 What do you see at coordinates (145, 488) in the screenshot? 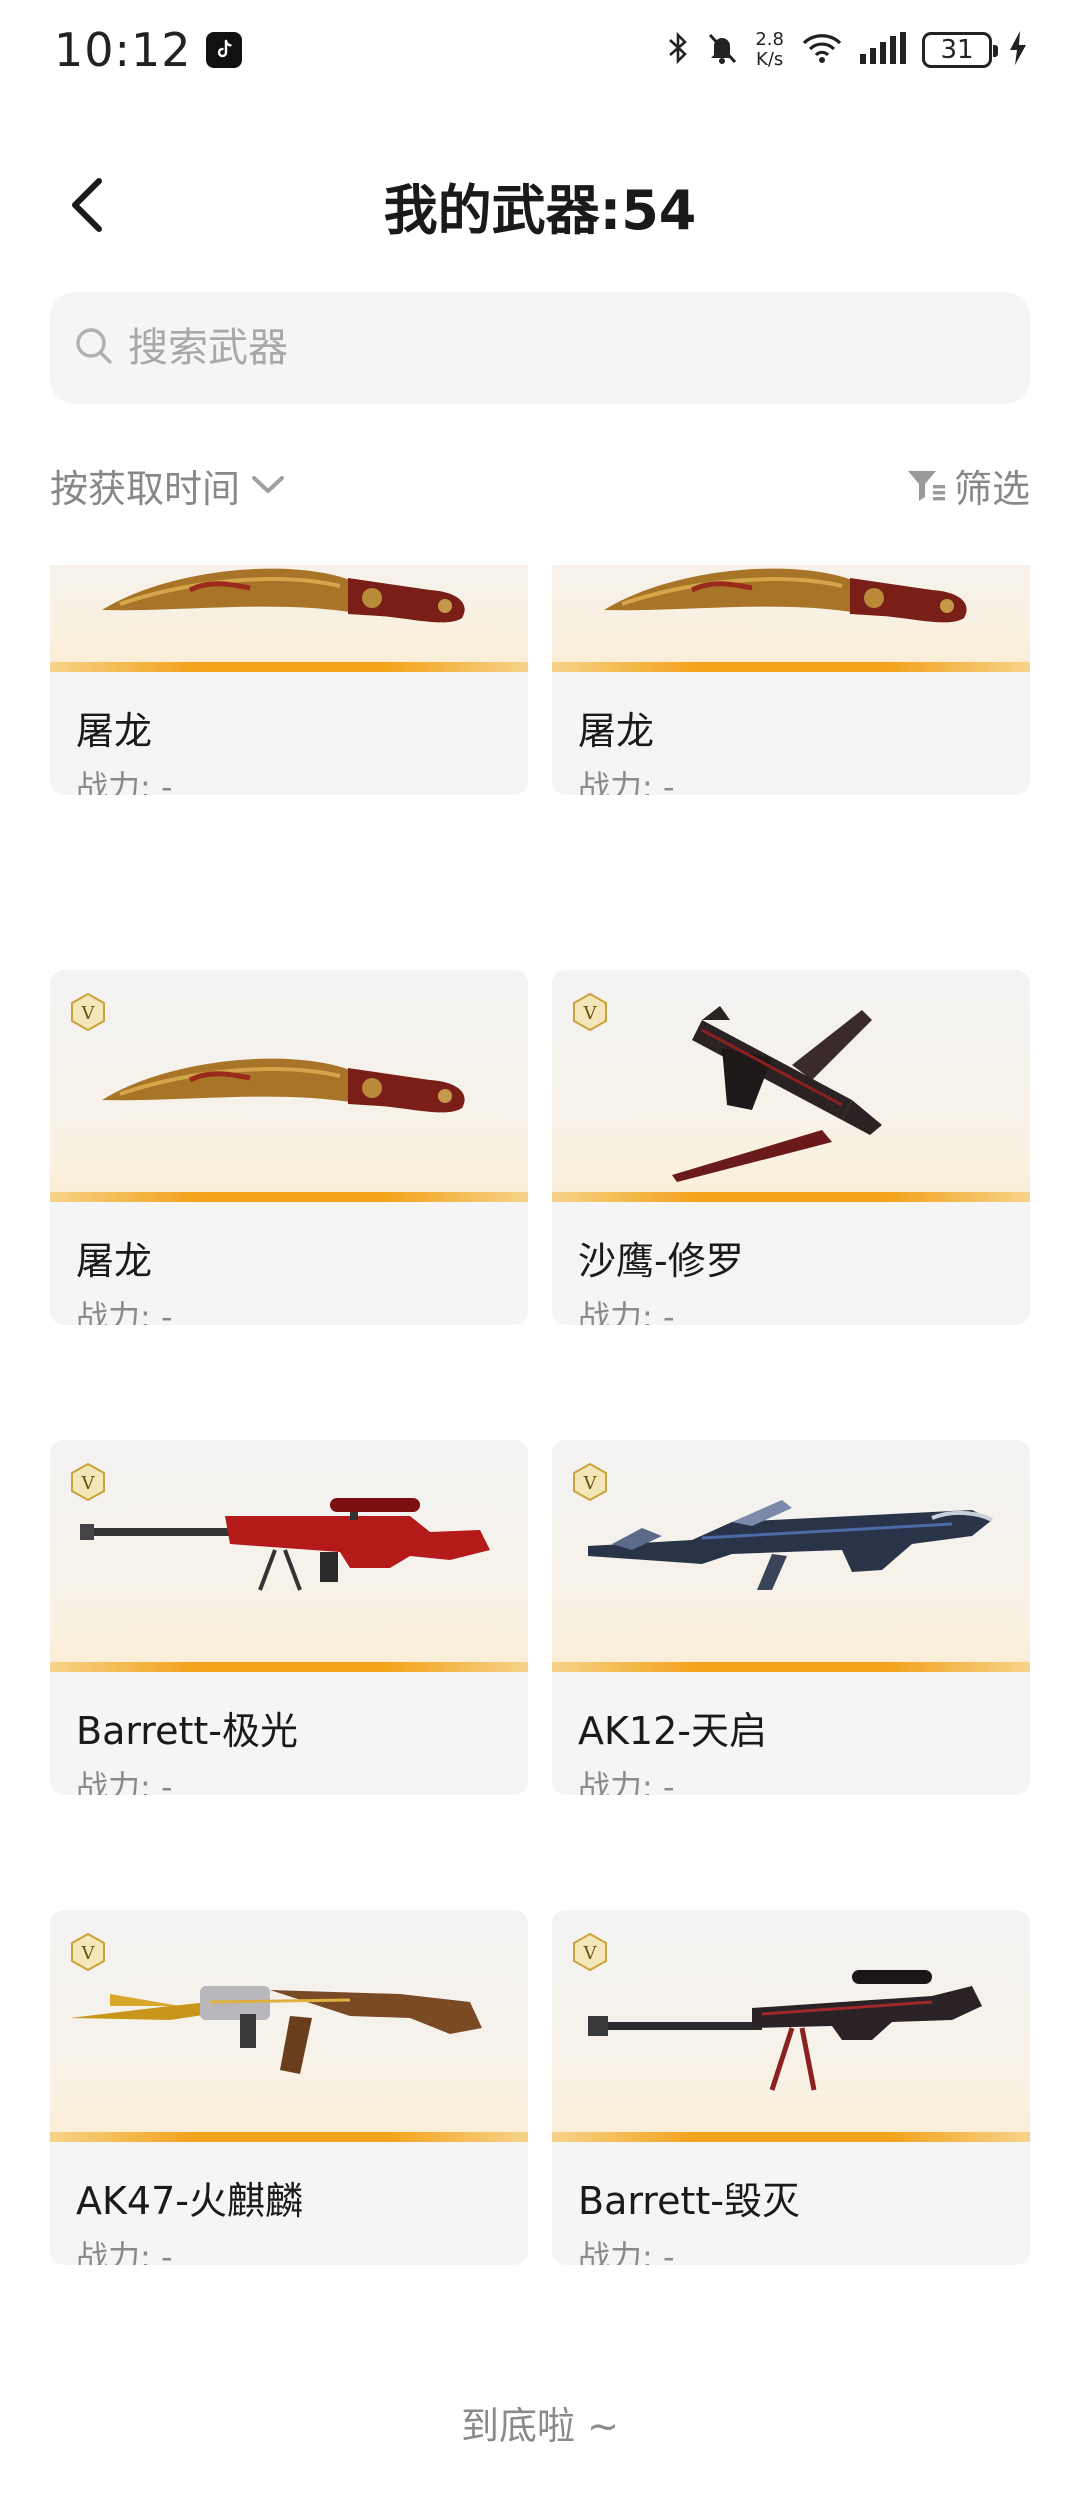
I see `sort-label: 按获取时间` at bounding box center [145, 488].